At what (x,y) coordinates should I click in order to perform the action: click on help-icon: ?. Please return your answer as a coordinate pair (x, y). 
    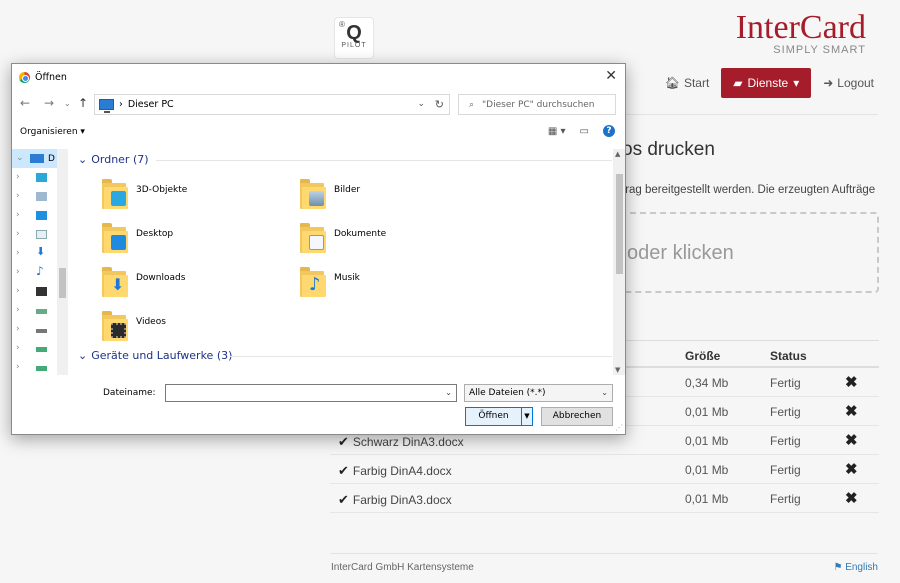
    Looking at the image, I should click on (609, 131).